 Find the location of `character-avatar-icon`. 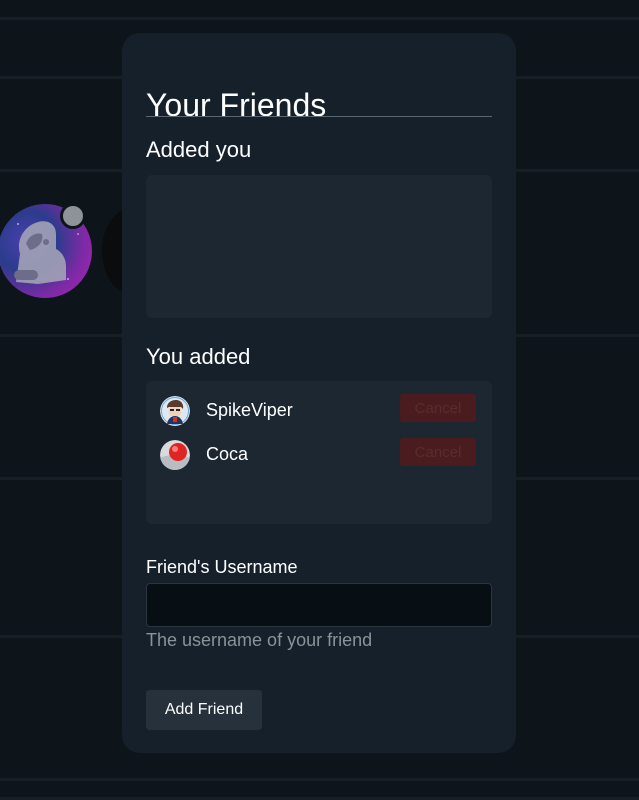

character-avatar-icon is located at coordinates (175, 411).